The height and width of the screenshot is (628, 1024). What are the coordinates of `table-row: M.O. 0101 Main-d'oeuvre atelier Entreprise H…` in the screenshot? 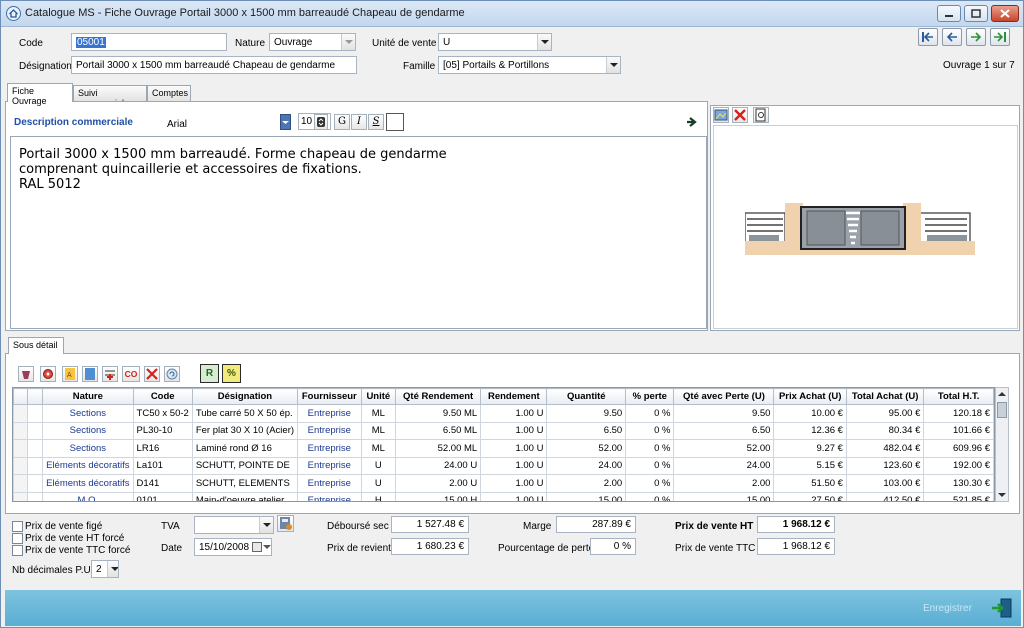 It's located at (503, 496).